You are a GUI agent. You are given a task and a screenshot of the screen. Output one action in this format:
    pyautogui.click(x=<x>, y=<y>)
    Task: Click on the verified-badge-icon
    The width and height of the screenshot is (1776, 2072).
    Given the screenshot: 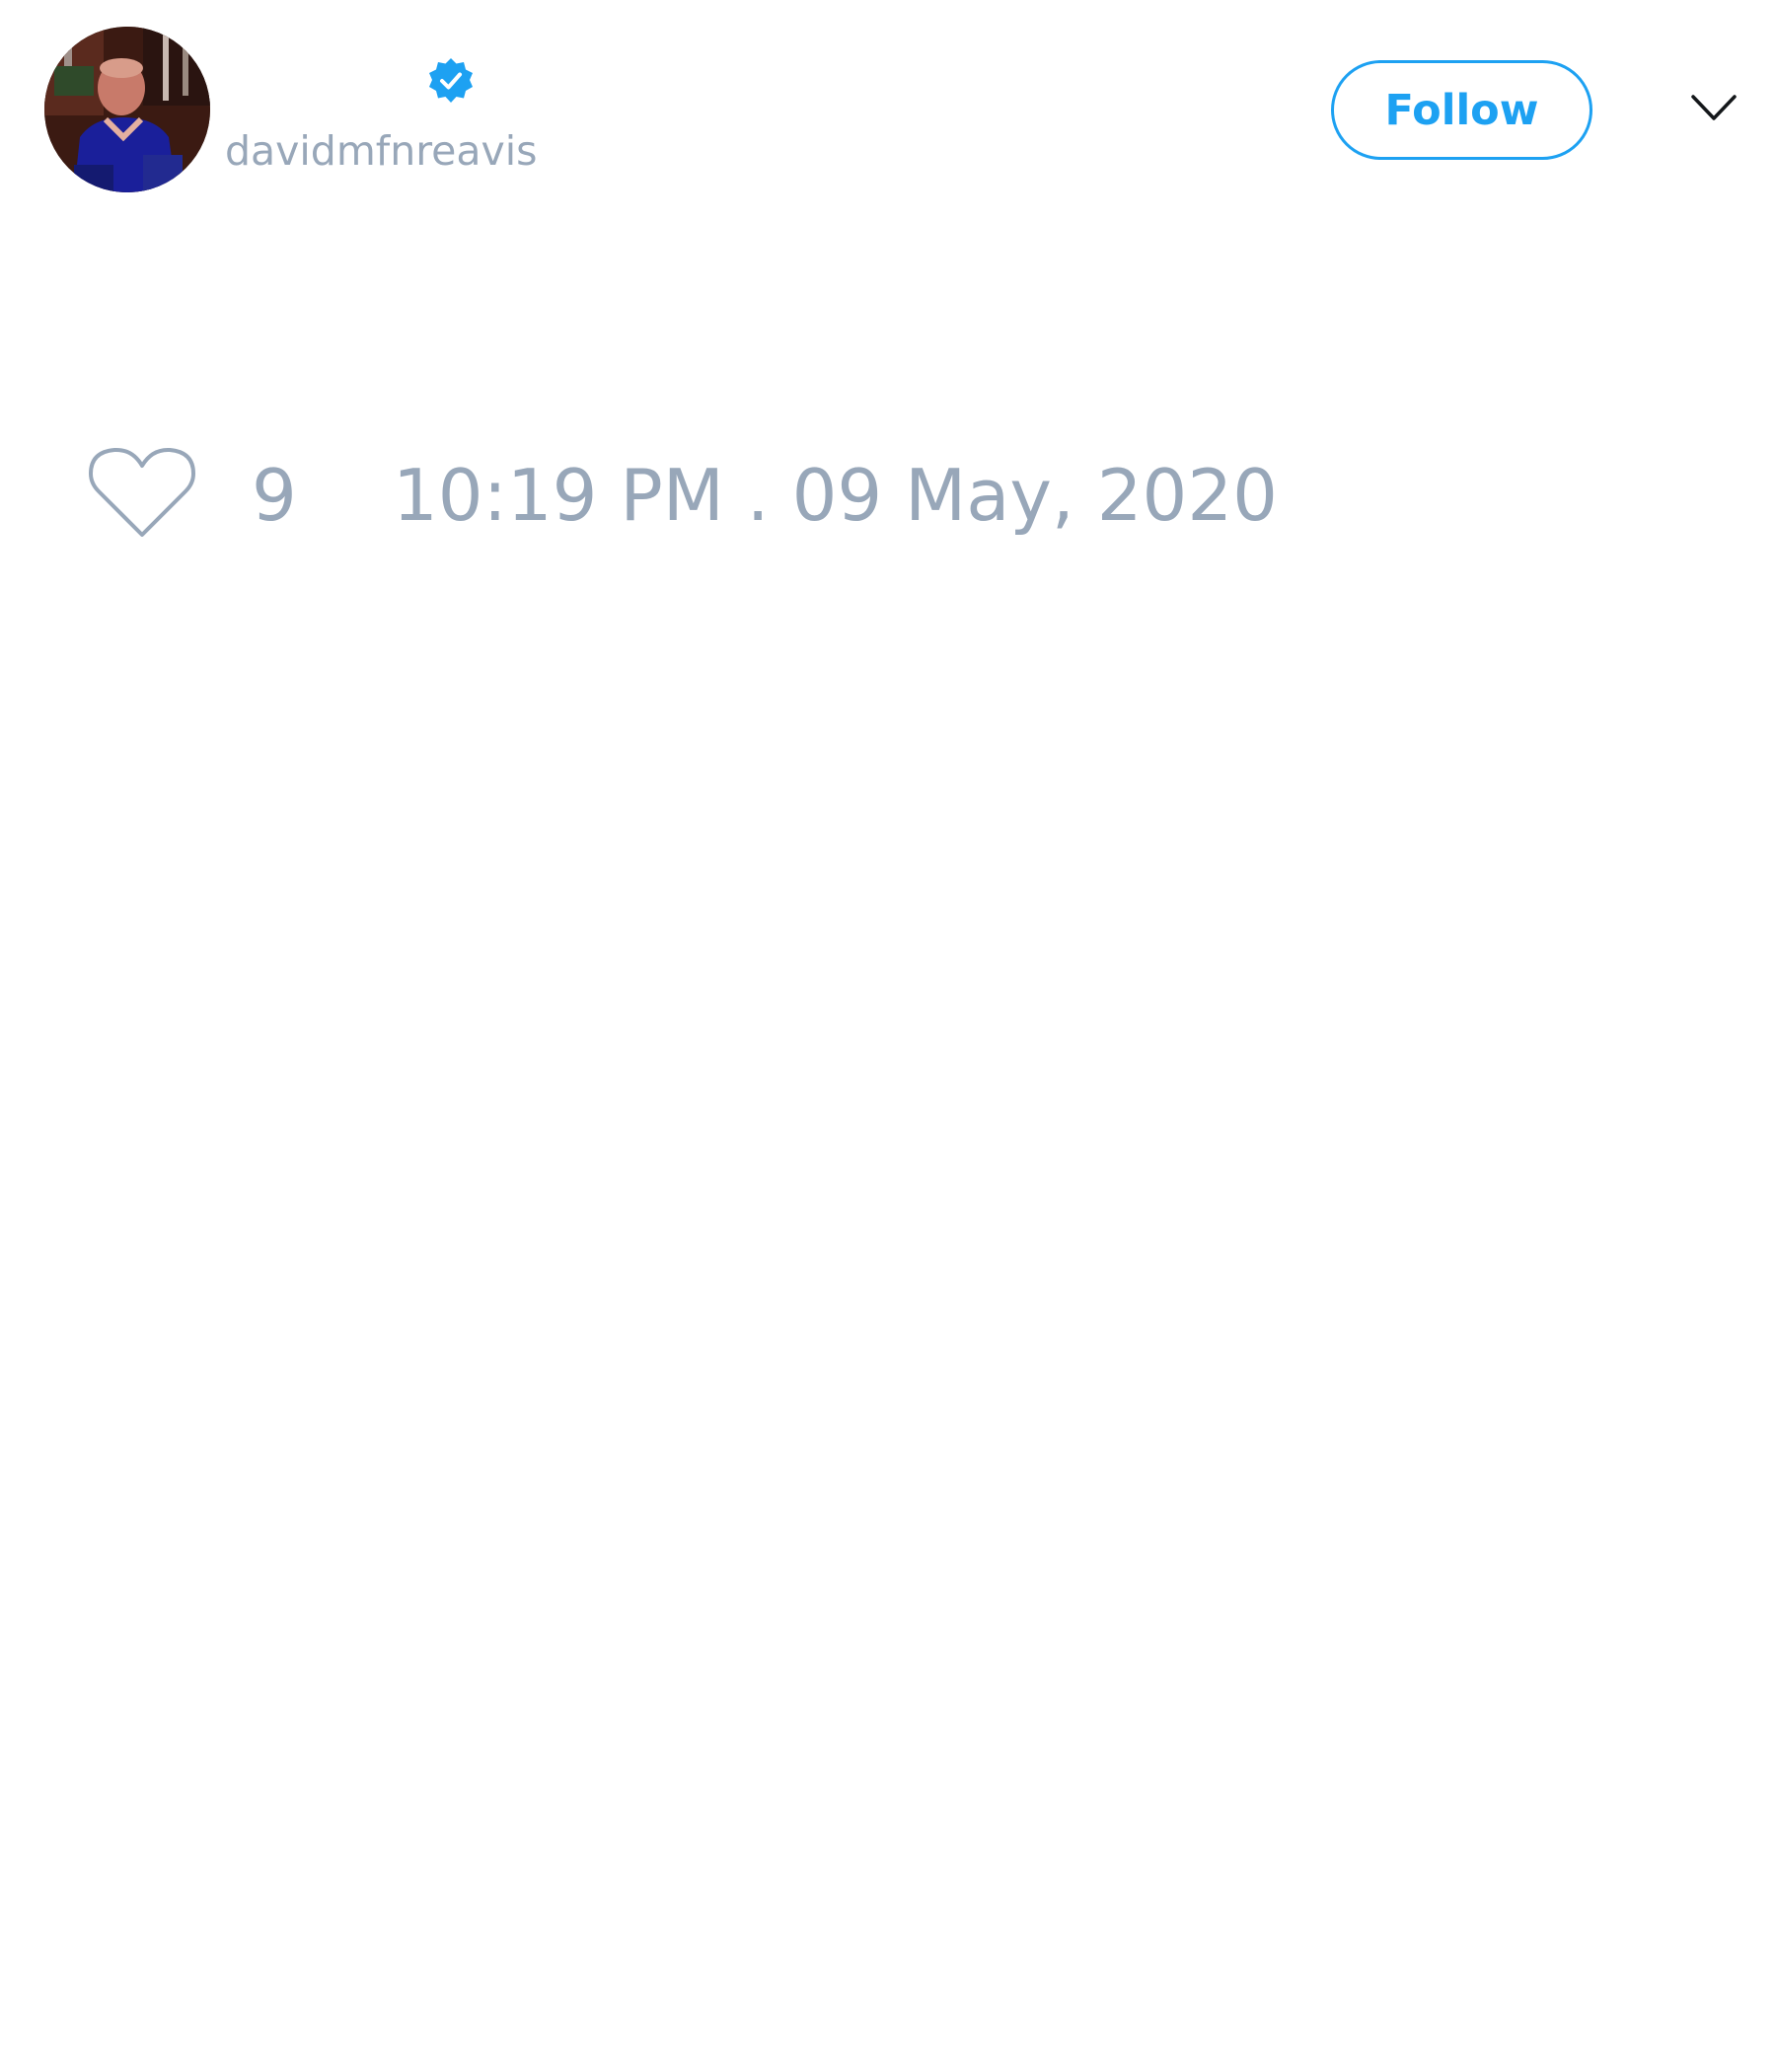 What is the action you would take?
    pyautogui.click(x=451, y=81)
    